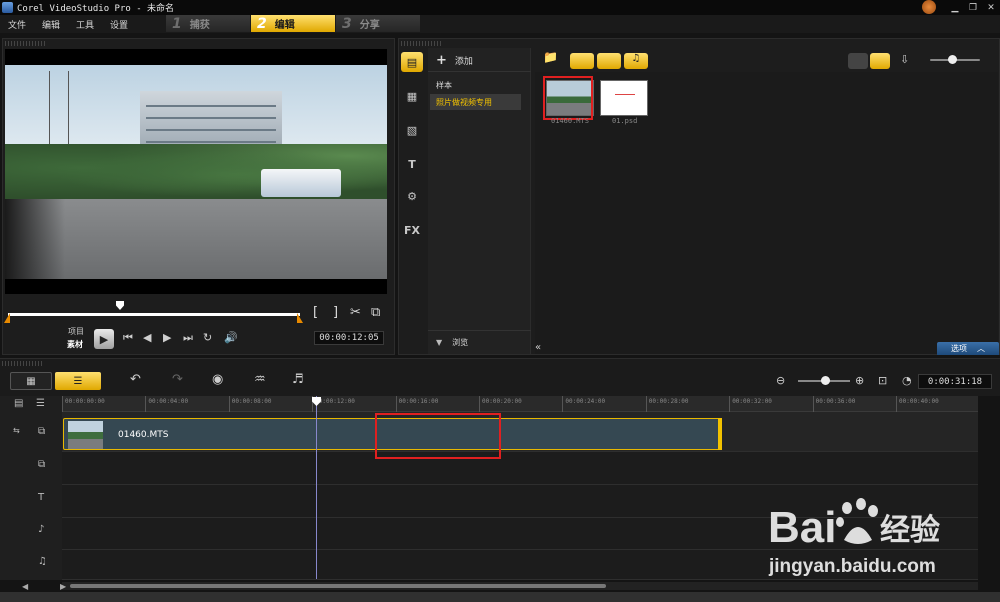  I want to click on title-bar: Corel VideoStudio Pro - 未命名, so click(500, 7).